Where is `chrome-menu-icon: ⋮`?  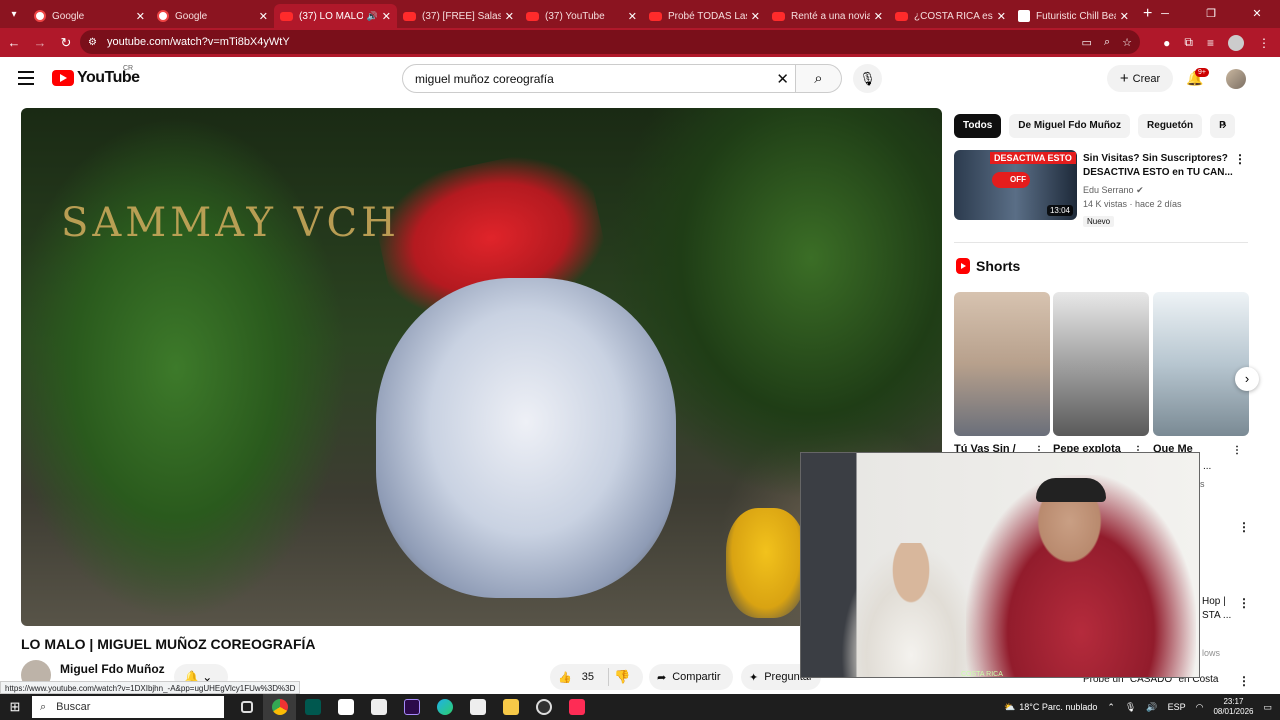
chrome-menu-icon: ⋮ is located at coordinates (1264, 43).